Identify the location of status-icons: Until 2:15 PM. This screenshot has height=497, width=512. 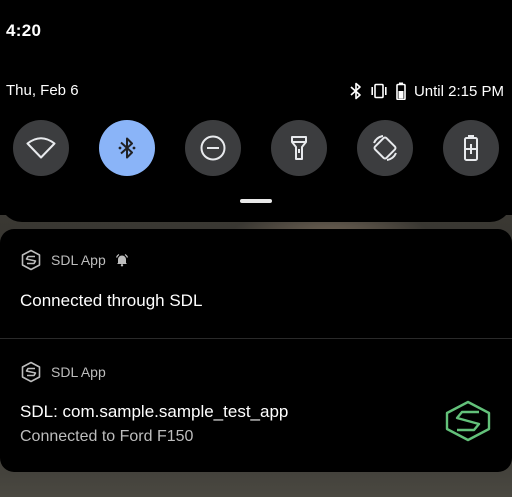
(427, 91).